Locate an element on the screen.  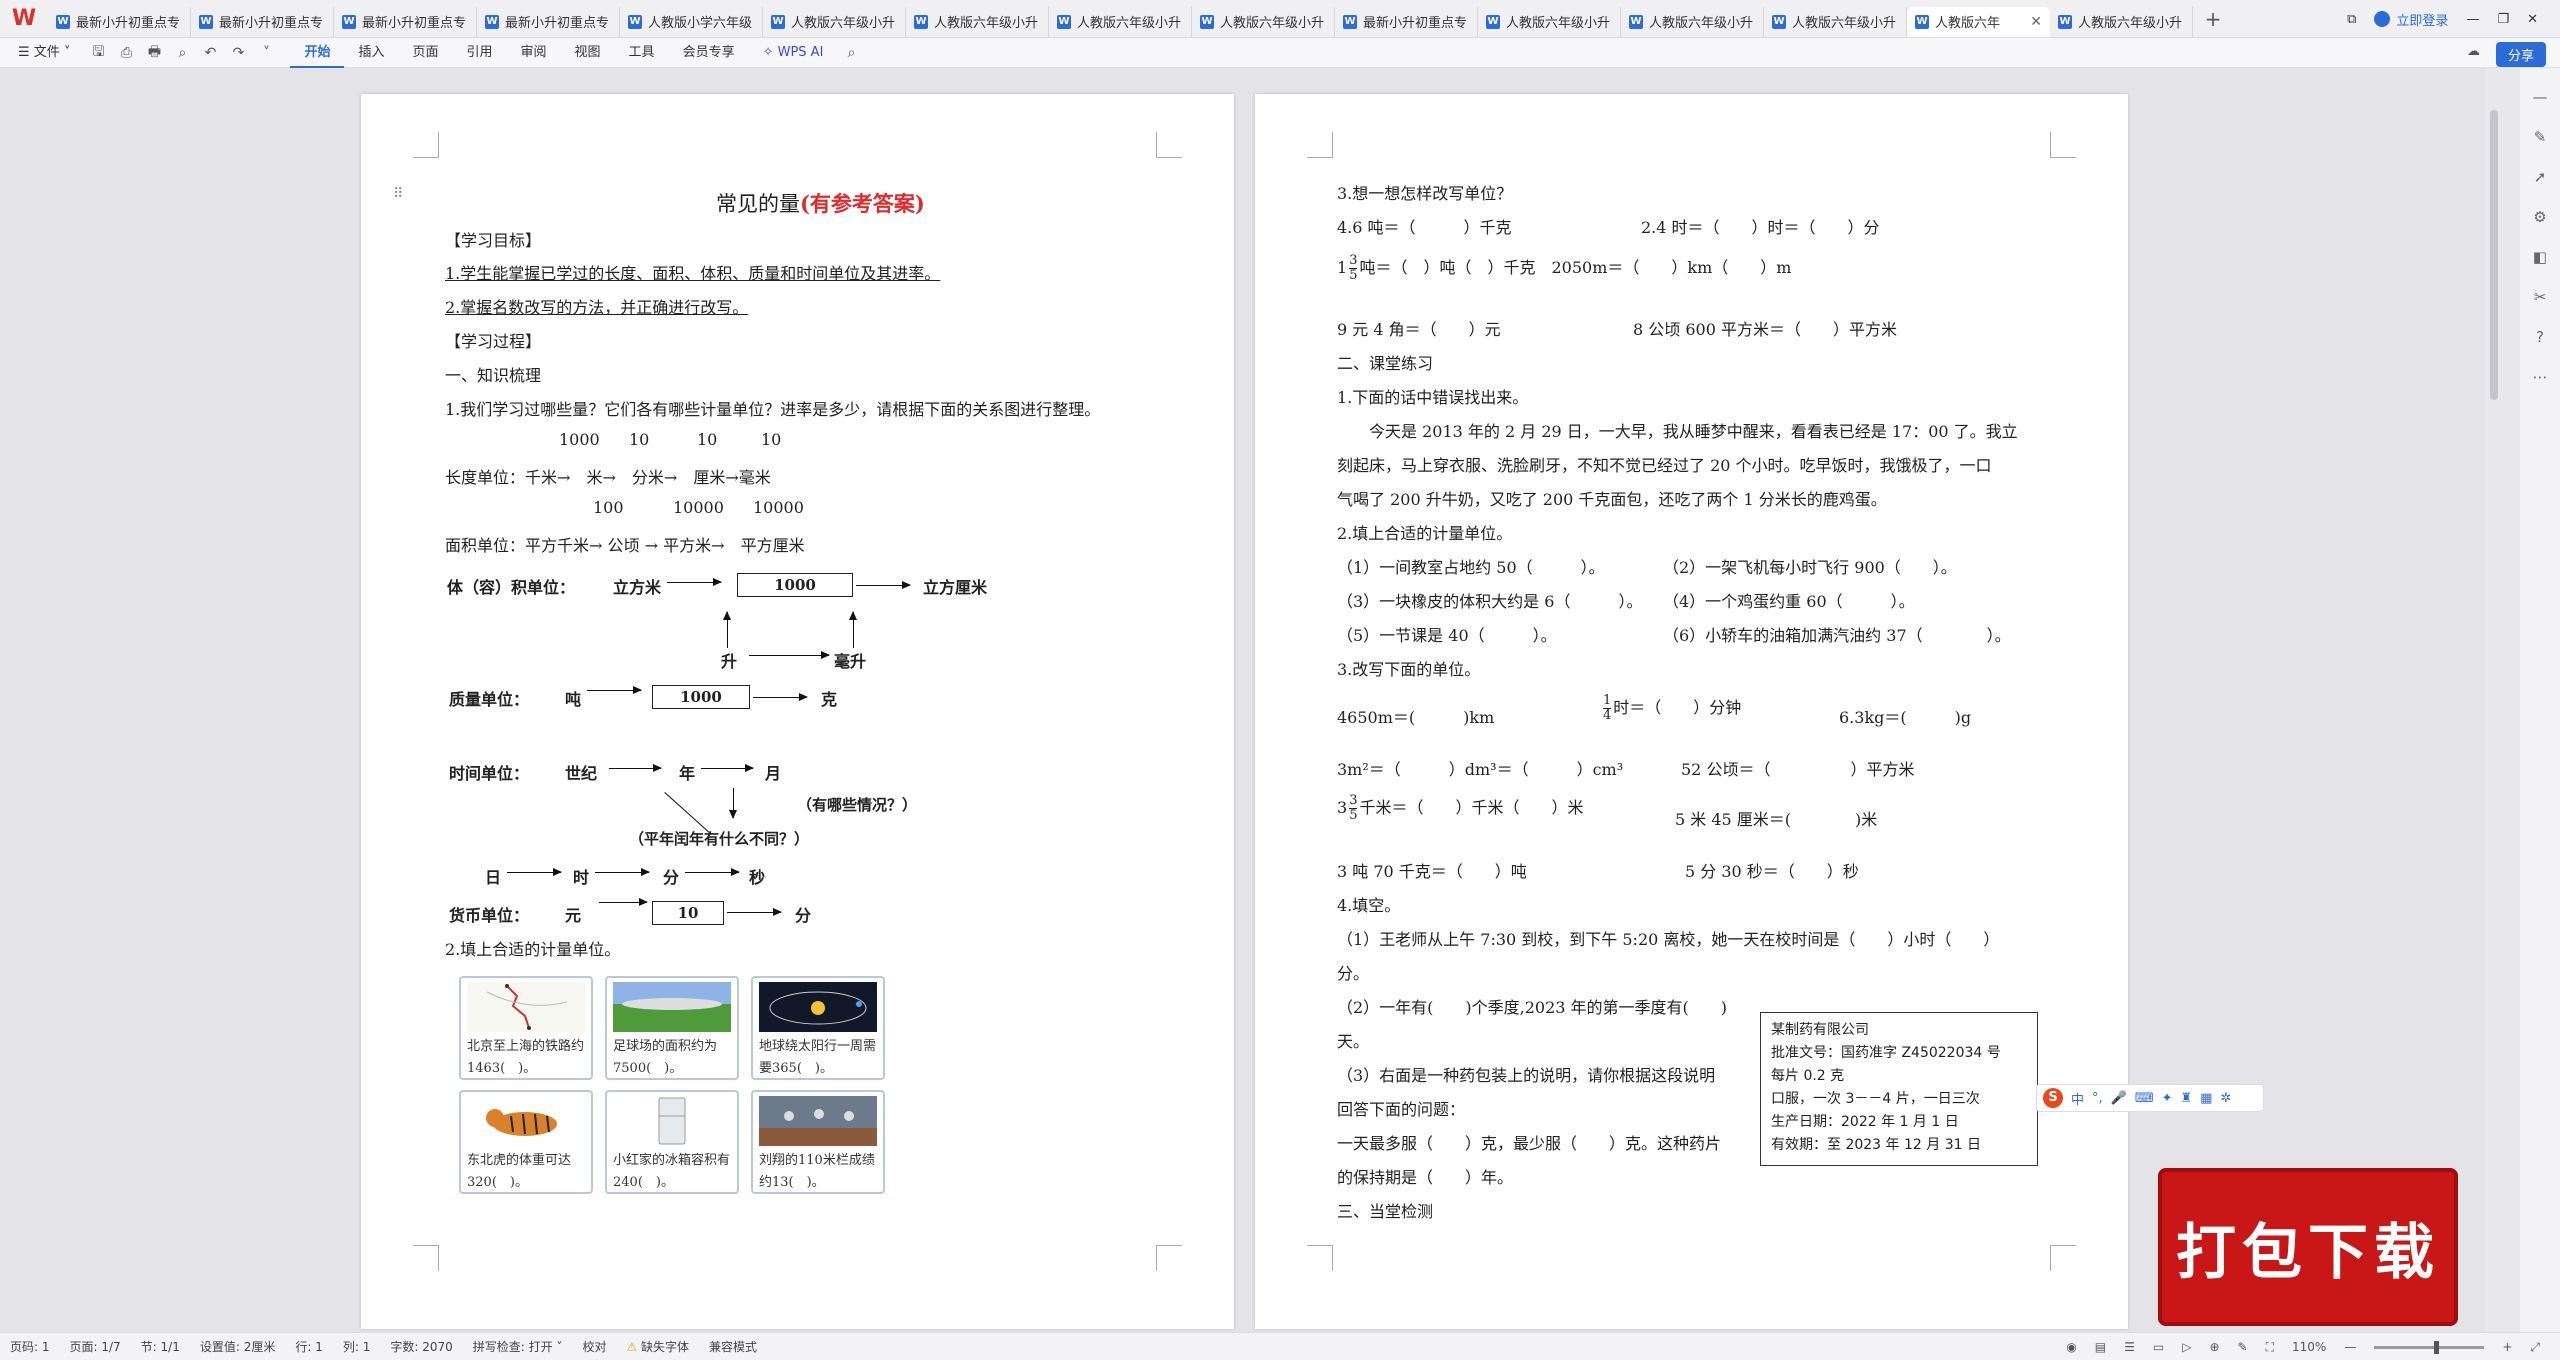
wps-ai-button: ✧ WPS AI is located at coordinates (793, 53).